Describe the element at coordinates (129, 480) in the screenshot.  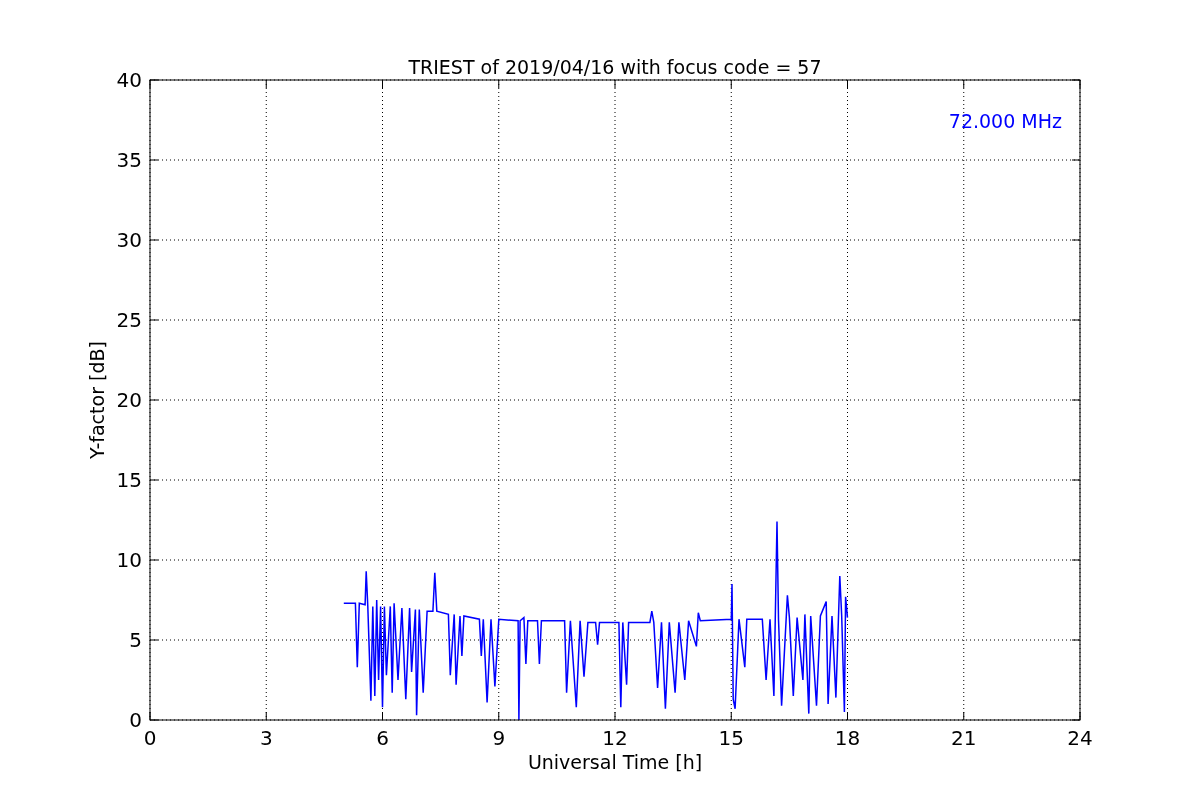
I see `y-tick-label: 15` at that location.